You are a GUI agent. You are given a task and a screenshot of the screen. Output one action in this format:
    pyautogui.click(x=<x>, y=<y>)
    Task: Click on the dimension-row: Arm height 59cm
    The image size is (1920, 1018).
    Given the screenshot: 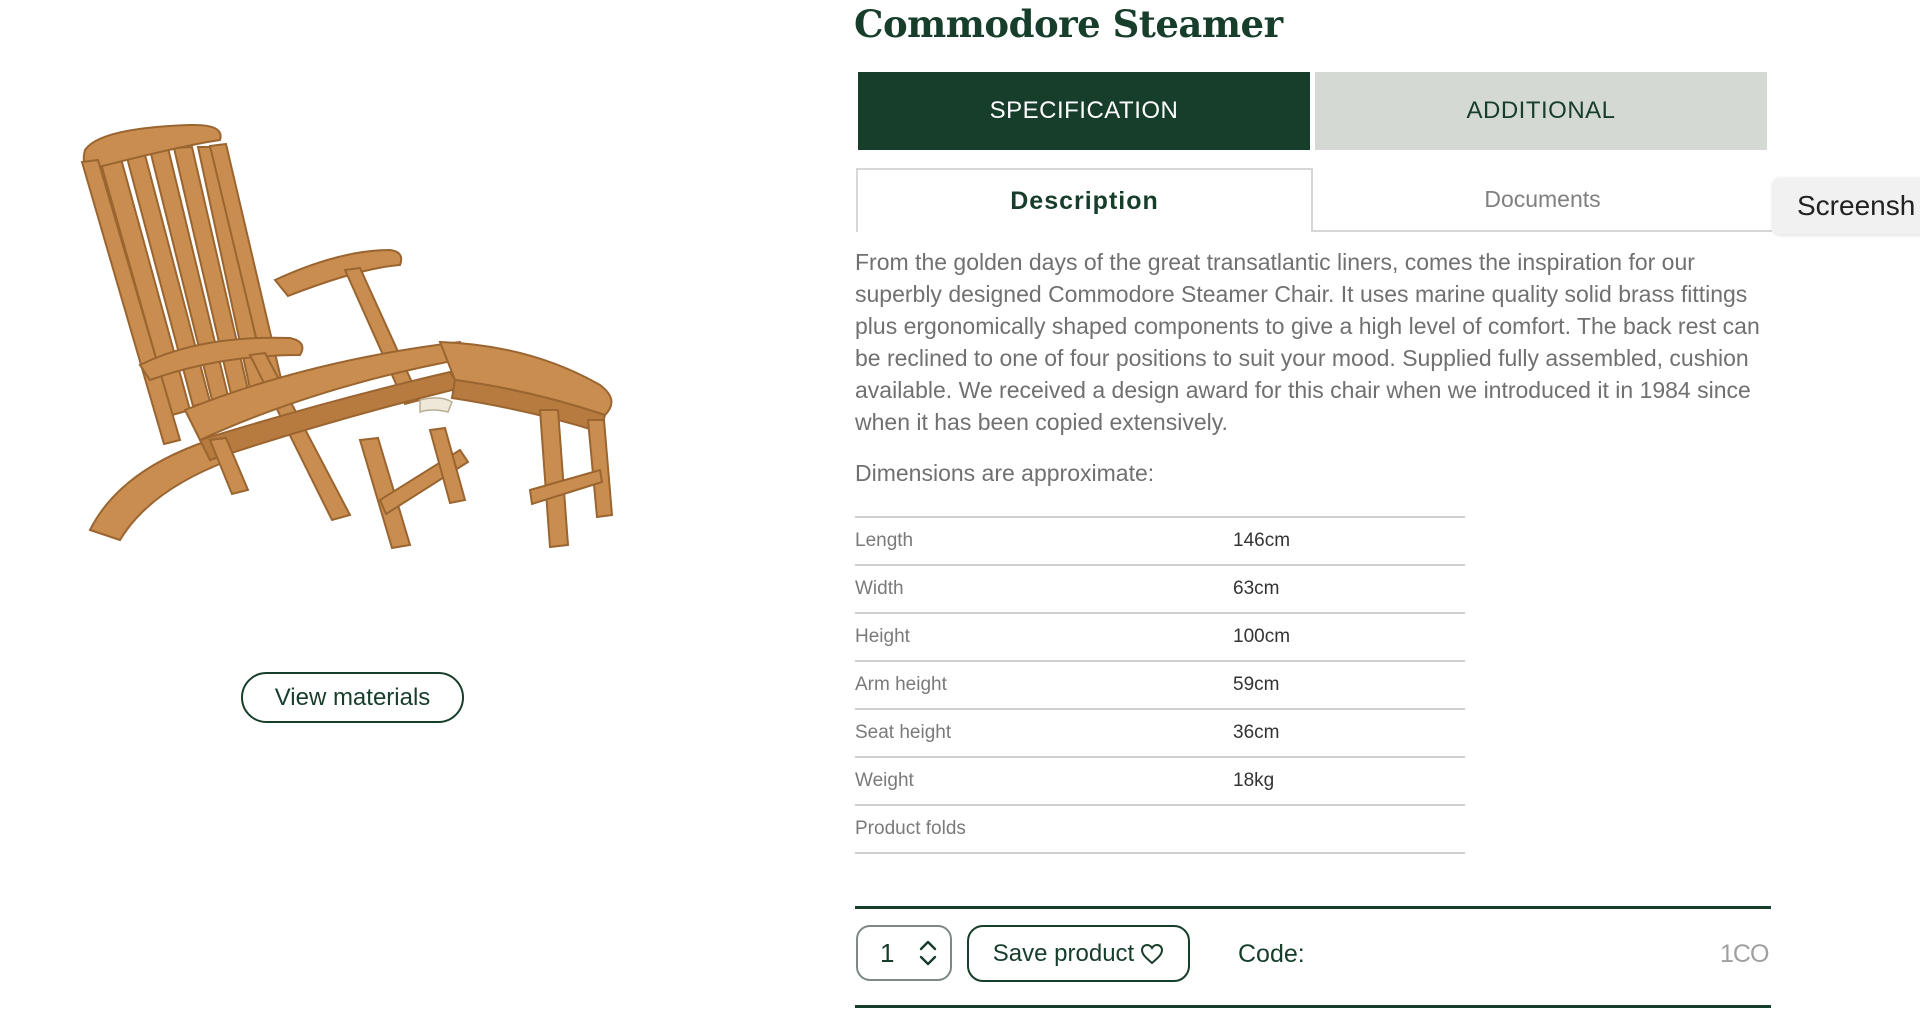 What is the action you would take?
    pyautogui.click(x=1160, y=684)
    